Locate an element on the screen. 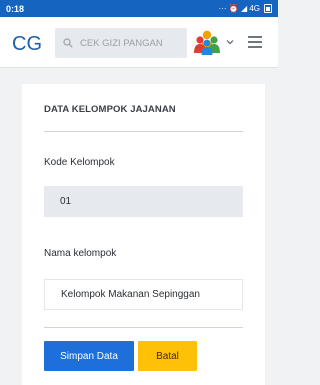  search-placeholder: CEK GIZI PANGAN is located at coordinates (121, 43).